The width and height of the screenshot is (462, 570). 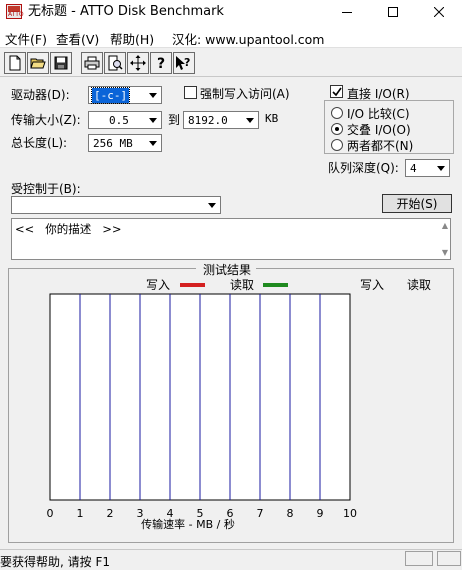 I want to click on column-header-read: 读取, so click(x=419, y=285).